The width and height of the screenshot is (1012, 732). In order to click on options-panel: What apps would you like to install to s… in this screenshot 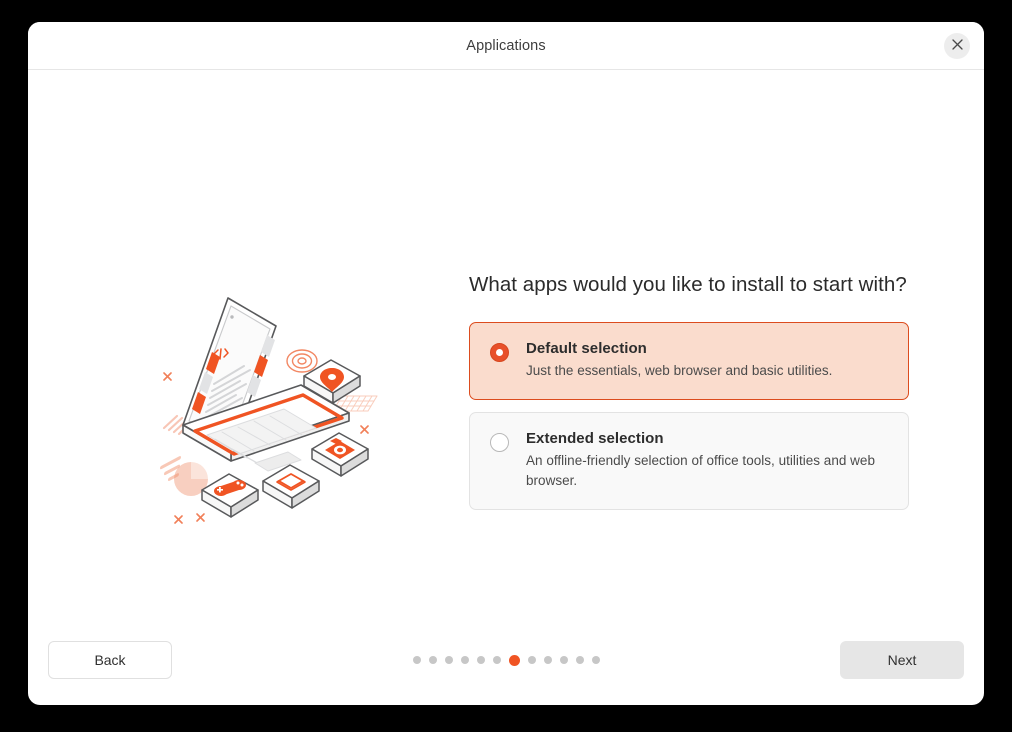, I will do `click(689, 397)`.